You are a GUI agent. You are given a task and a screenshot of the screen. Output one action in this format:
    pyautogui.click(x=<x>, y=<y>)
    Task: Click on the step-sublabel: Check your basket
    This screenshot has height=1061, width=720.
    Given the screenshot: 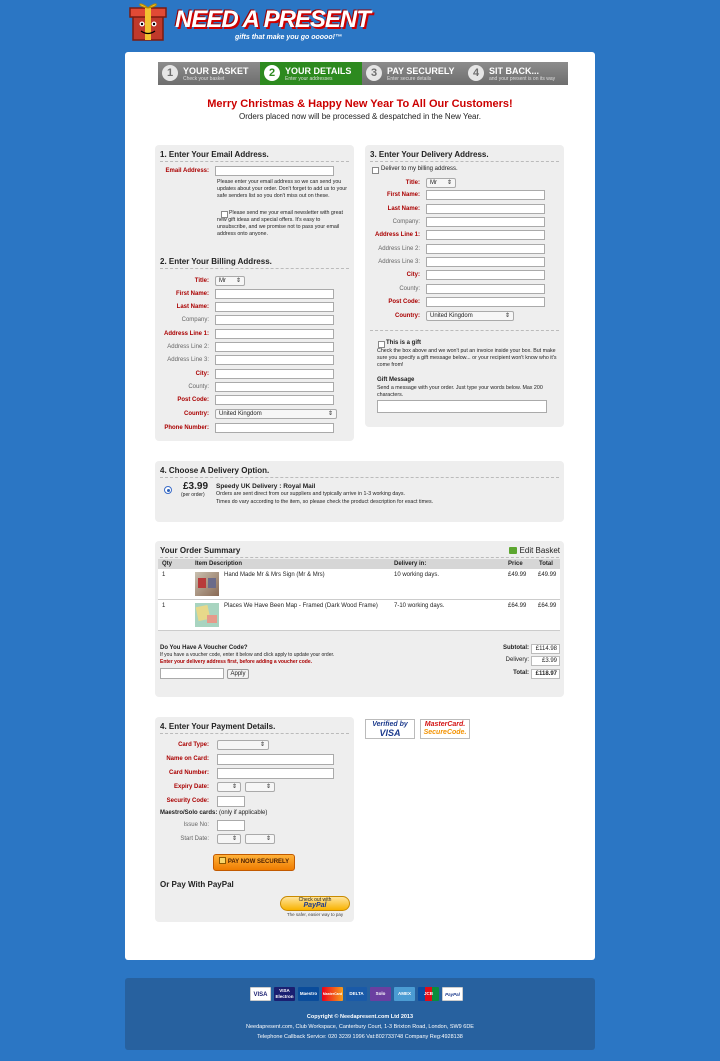 What is the action you would take?
    pyautogui.click(x=204, y=79)
    